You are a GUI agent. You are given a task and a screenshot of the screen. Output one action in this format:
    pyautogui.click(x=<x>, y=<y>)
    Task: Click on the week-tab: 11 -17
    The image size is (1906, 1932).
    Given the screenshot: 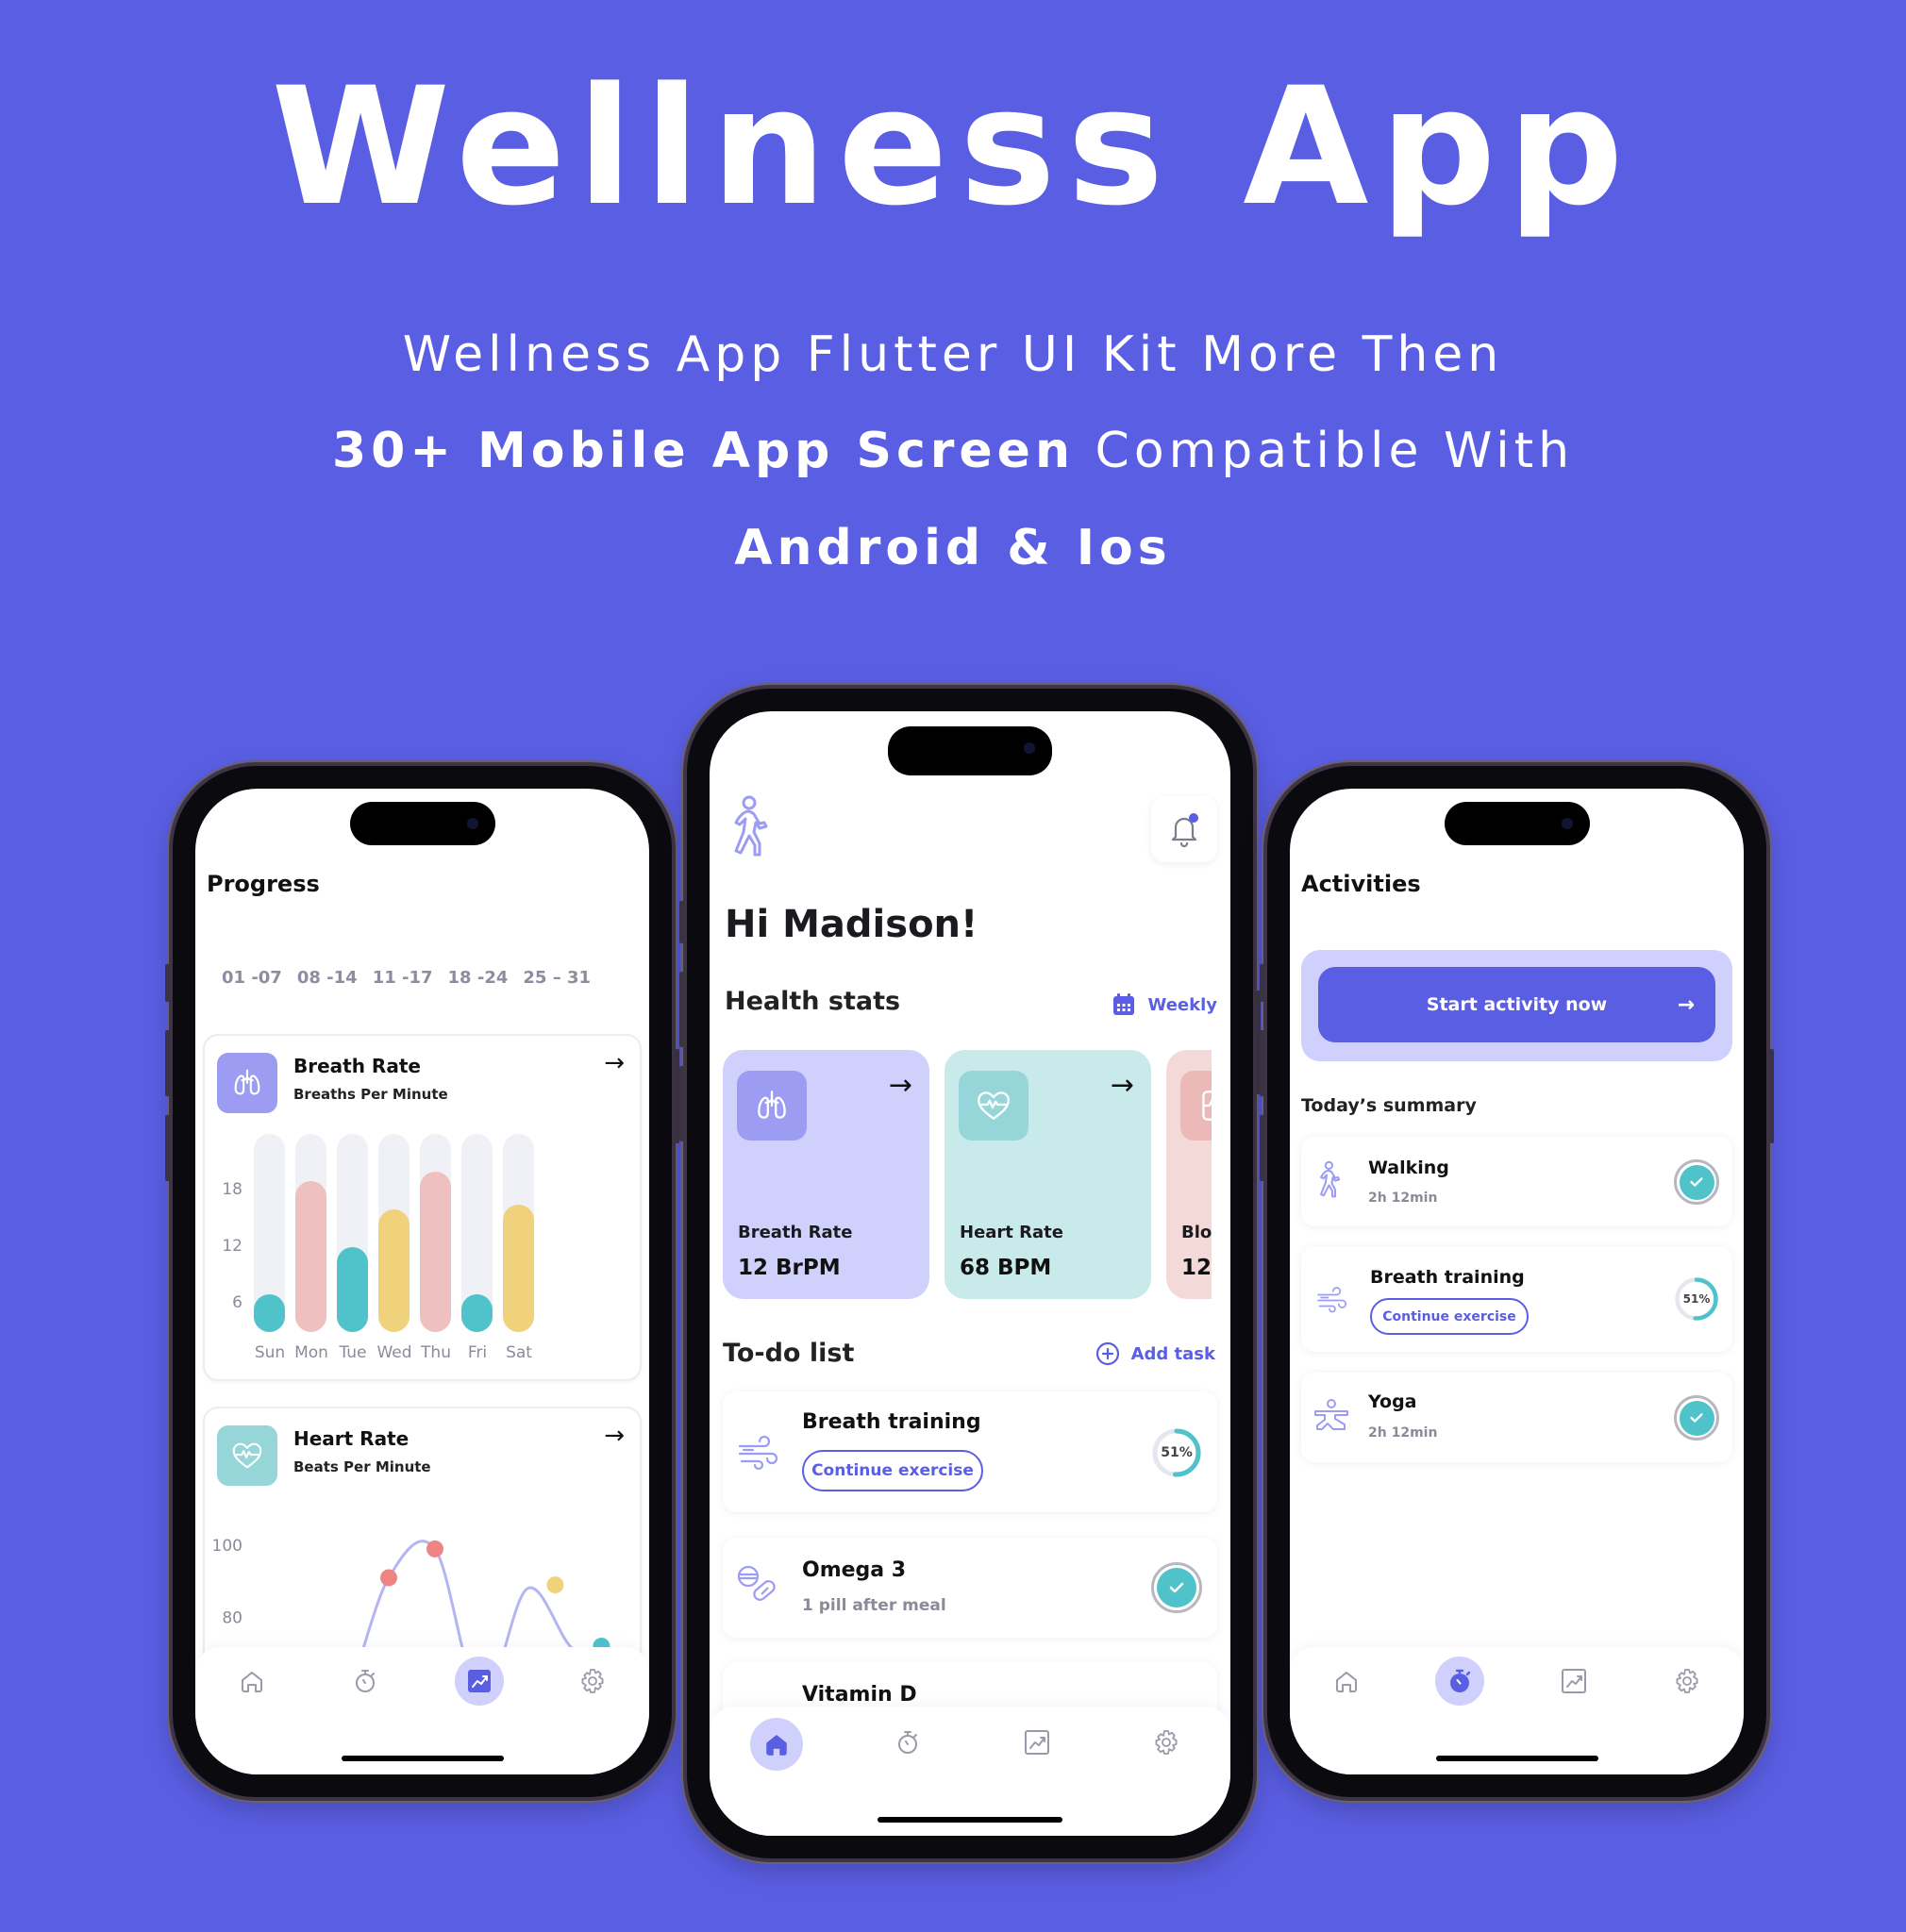 What is the action you would take?
    pyautogui.click(x=403, y=978)
    